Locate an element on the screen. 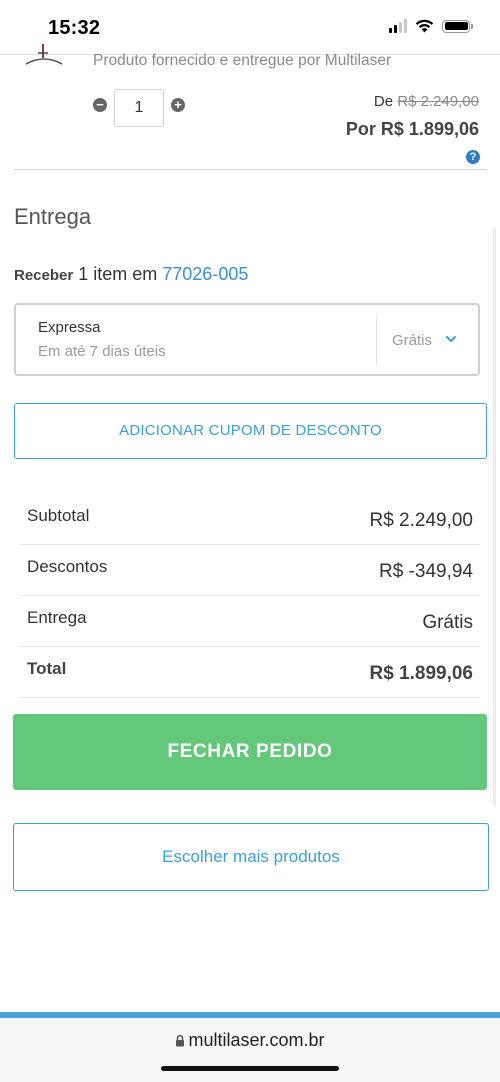  lock-icon is located at coordinates (180, 1040).